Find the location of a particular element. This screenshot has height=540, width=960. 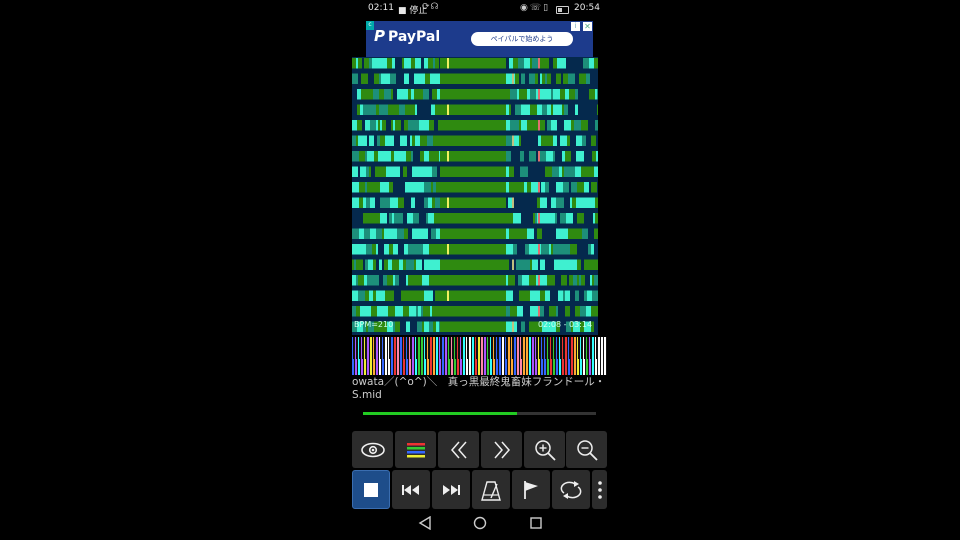

tracks-button is located at coordinates (415, 449).